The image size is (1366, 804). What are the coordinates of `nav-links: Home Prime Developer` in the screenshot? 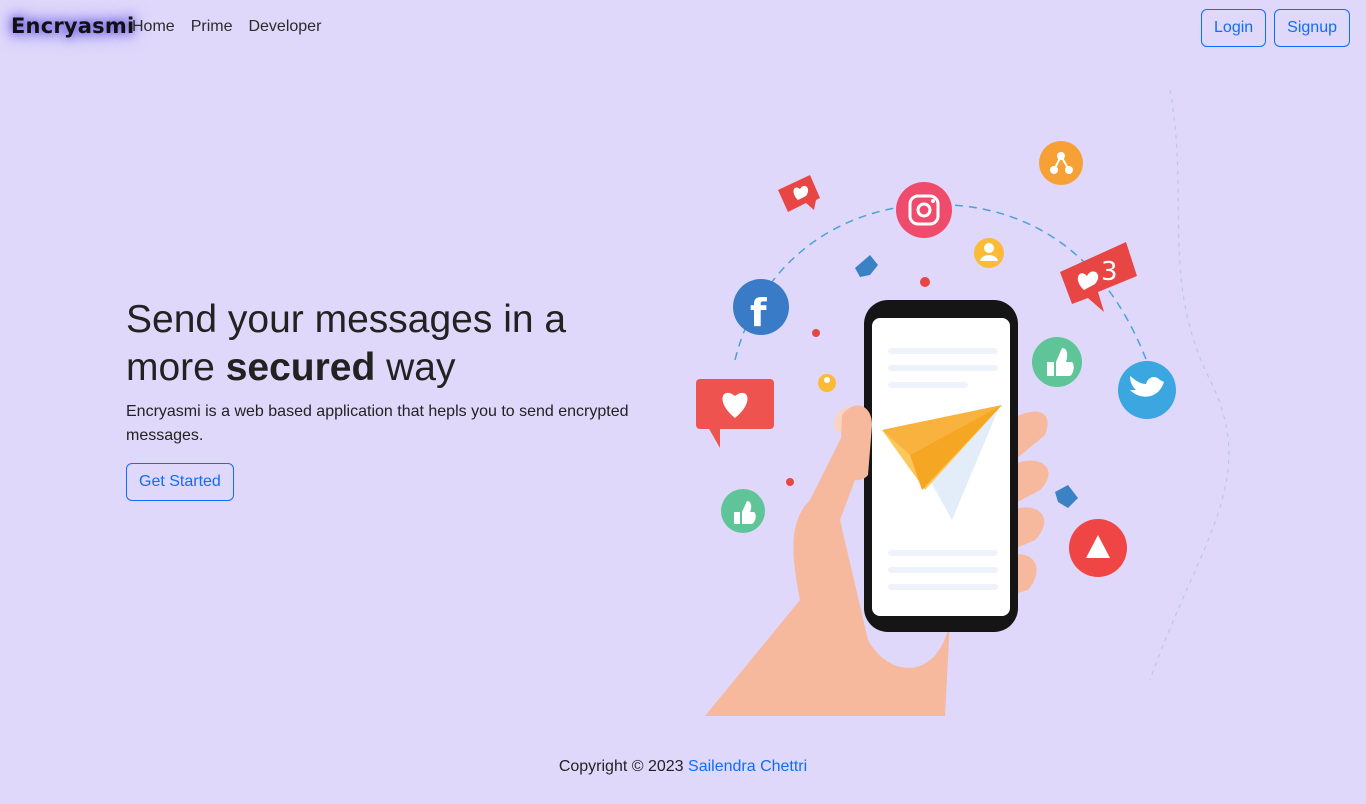 It's located at (226, 27).